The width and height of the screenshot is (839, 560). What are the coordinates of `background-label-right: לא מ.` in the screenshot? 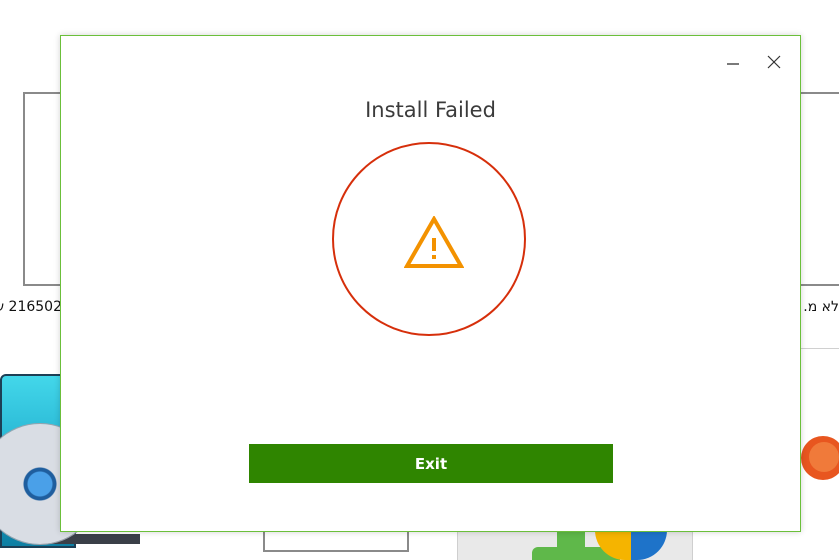 It's located at (821, 307).